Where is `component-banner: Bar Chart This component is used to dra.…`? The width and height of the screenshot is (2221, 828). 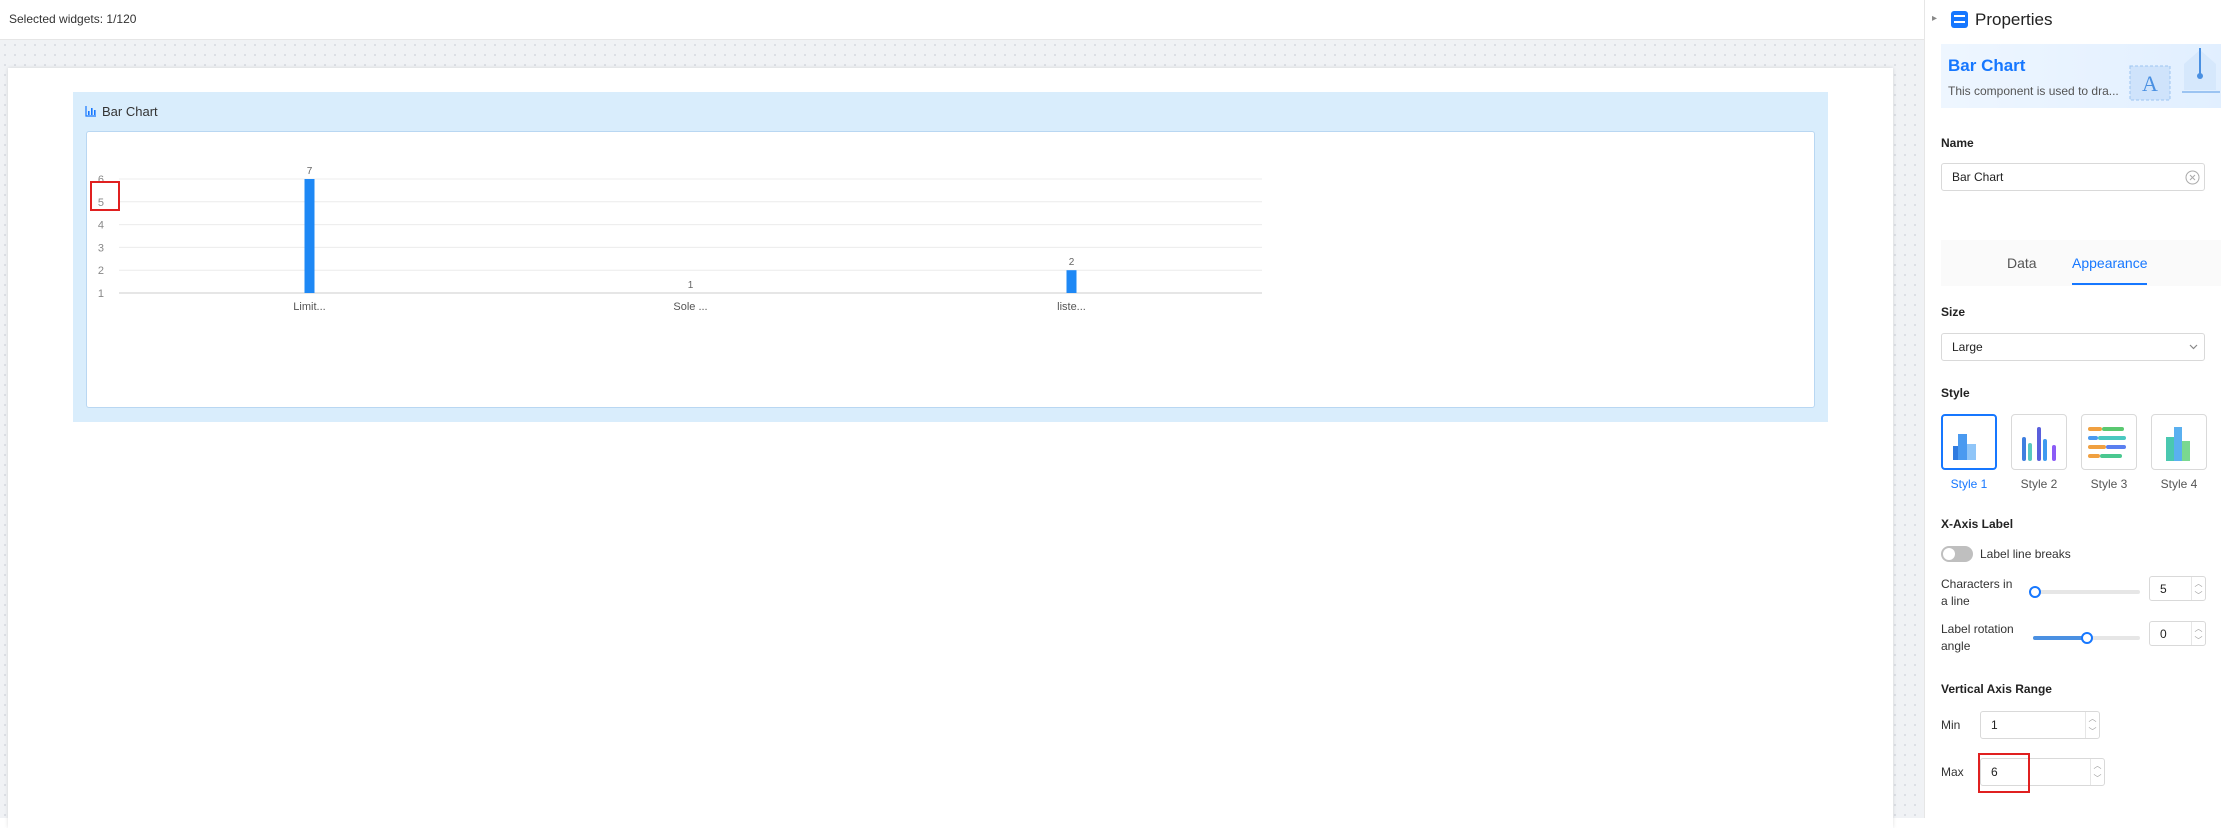
component-banner: Bar Chart This component is used to dra.… is located at coordinates (2081, 76).